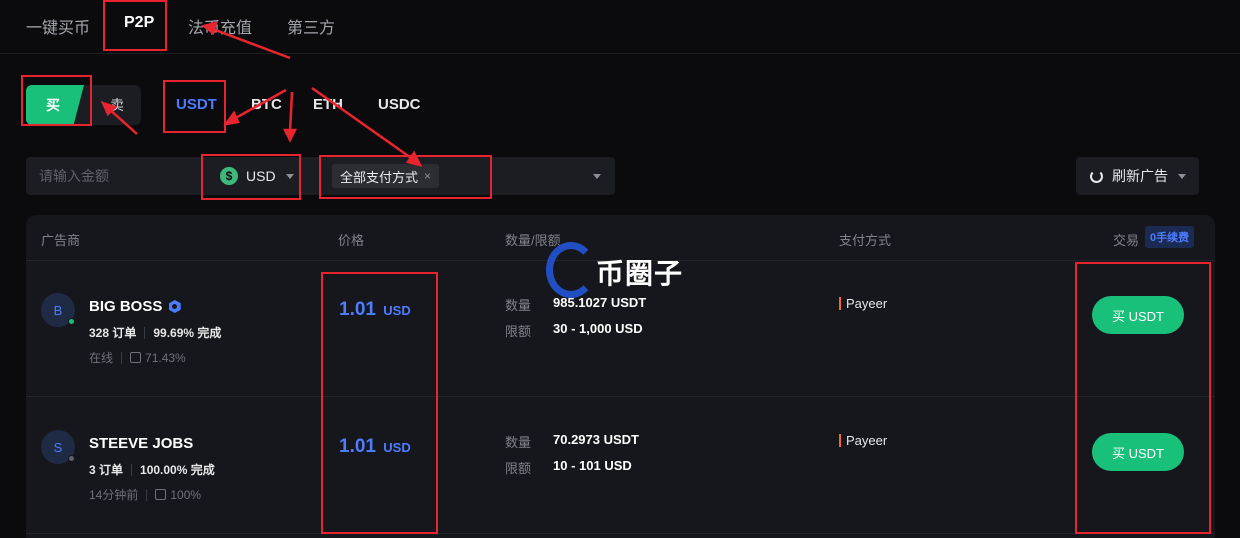  I want to click on coin-usdt: USDT, so click(196, 104).